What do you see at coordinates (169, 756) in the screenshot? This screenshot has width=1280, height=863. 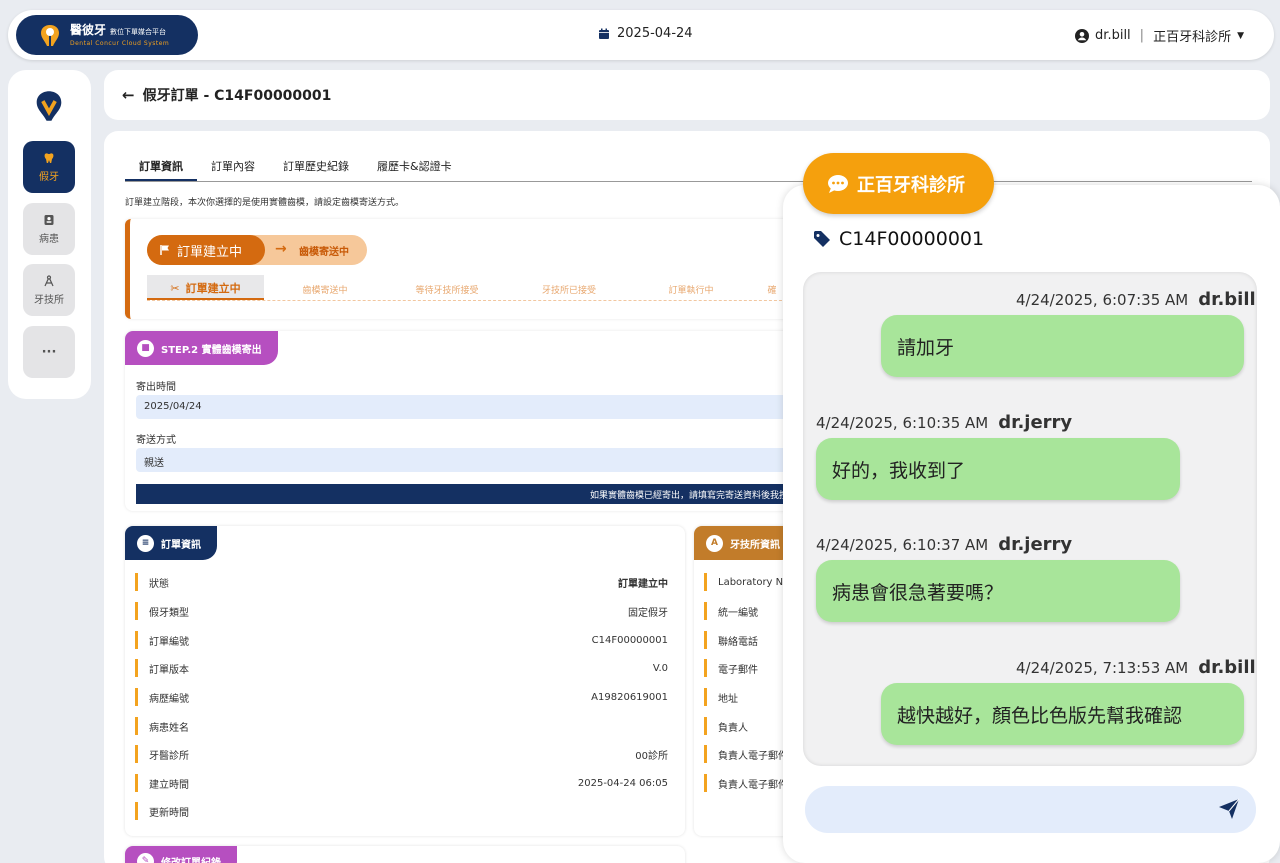 I see `info-key: 牙醫診所` at bounding box center [169, 756].